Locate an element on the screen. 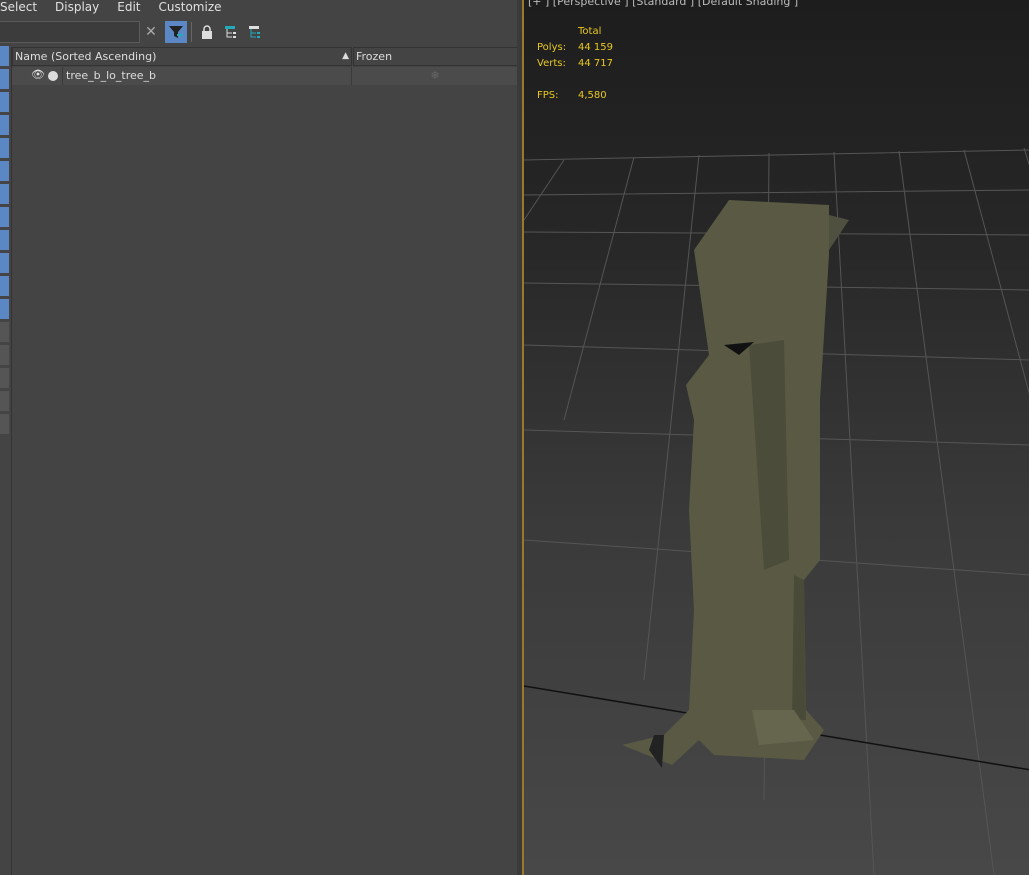 The height and width of the screenshot is (875, 1029). filter-frozen-button is located at coordinates (4, 286).